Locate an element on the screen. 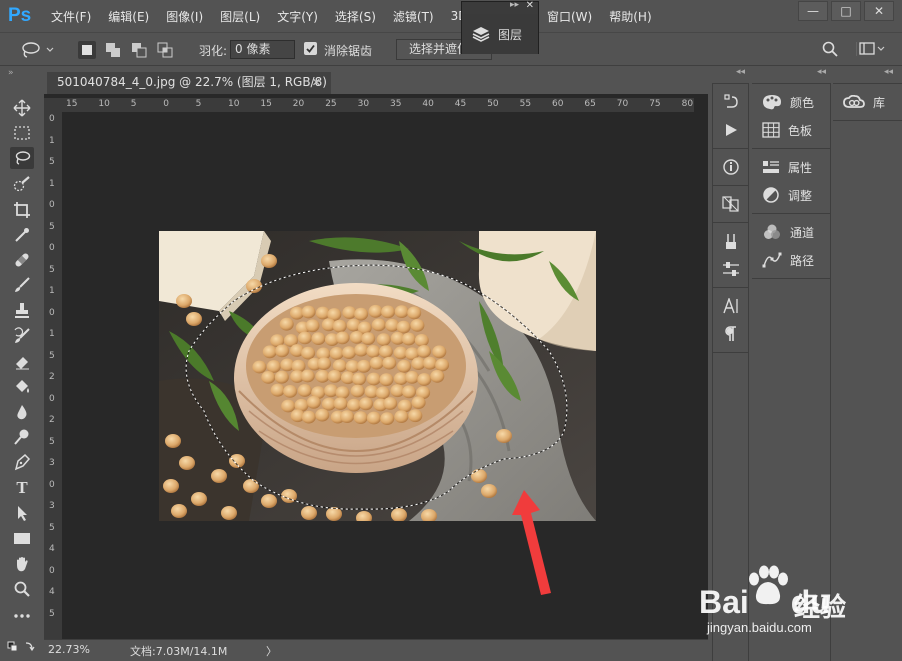 This screenshot has height=661, width=902. close-icon: ✕ is located at coordinates (530, 5).